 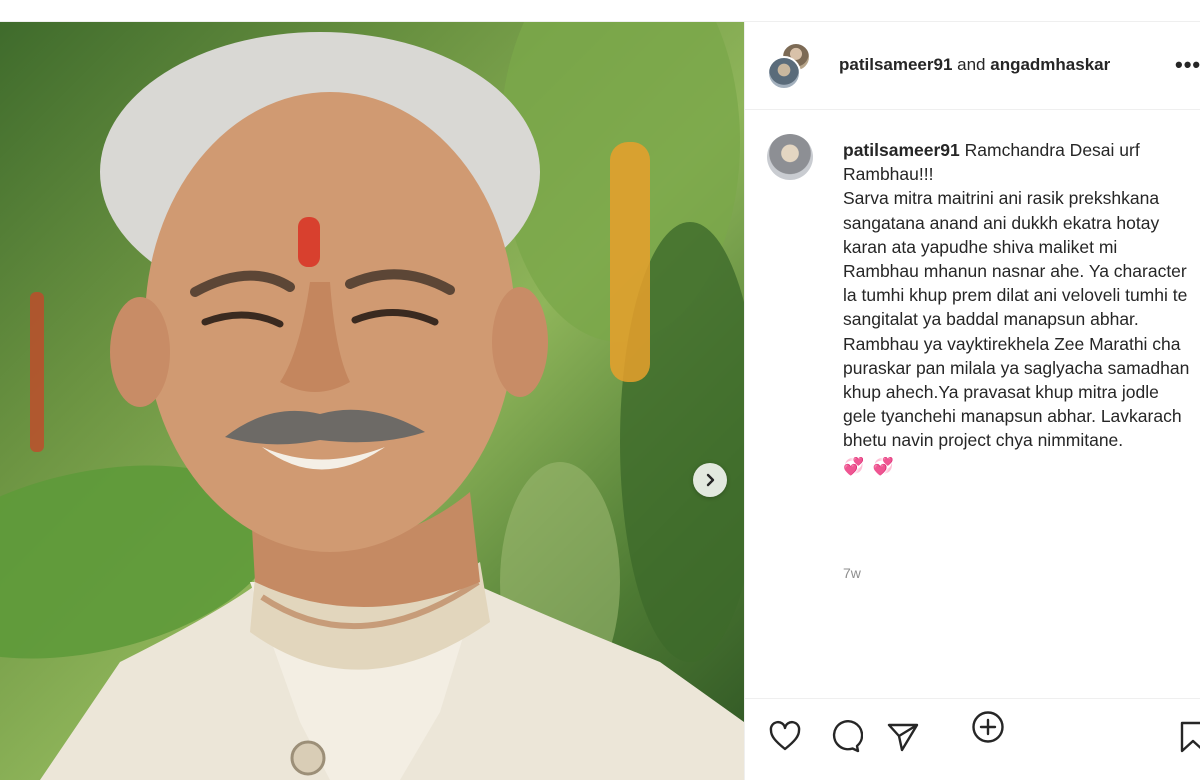 I want to click on collab-avatars, so click(x=790, y=67).